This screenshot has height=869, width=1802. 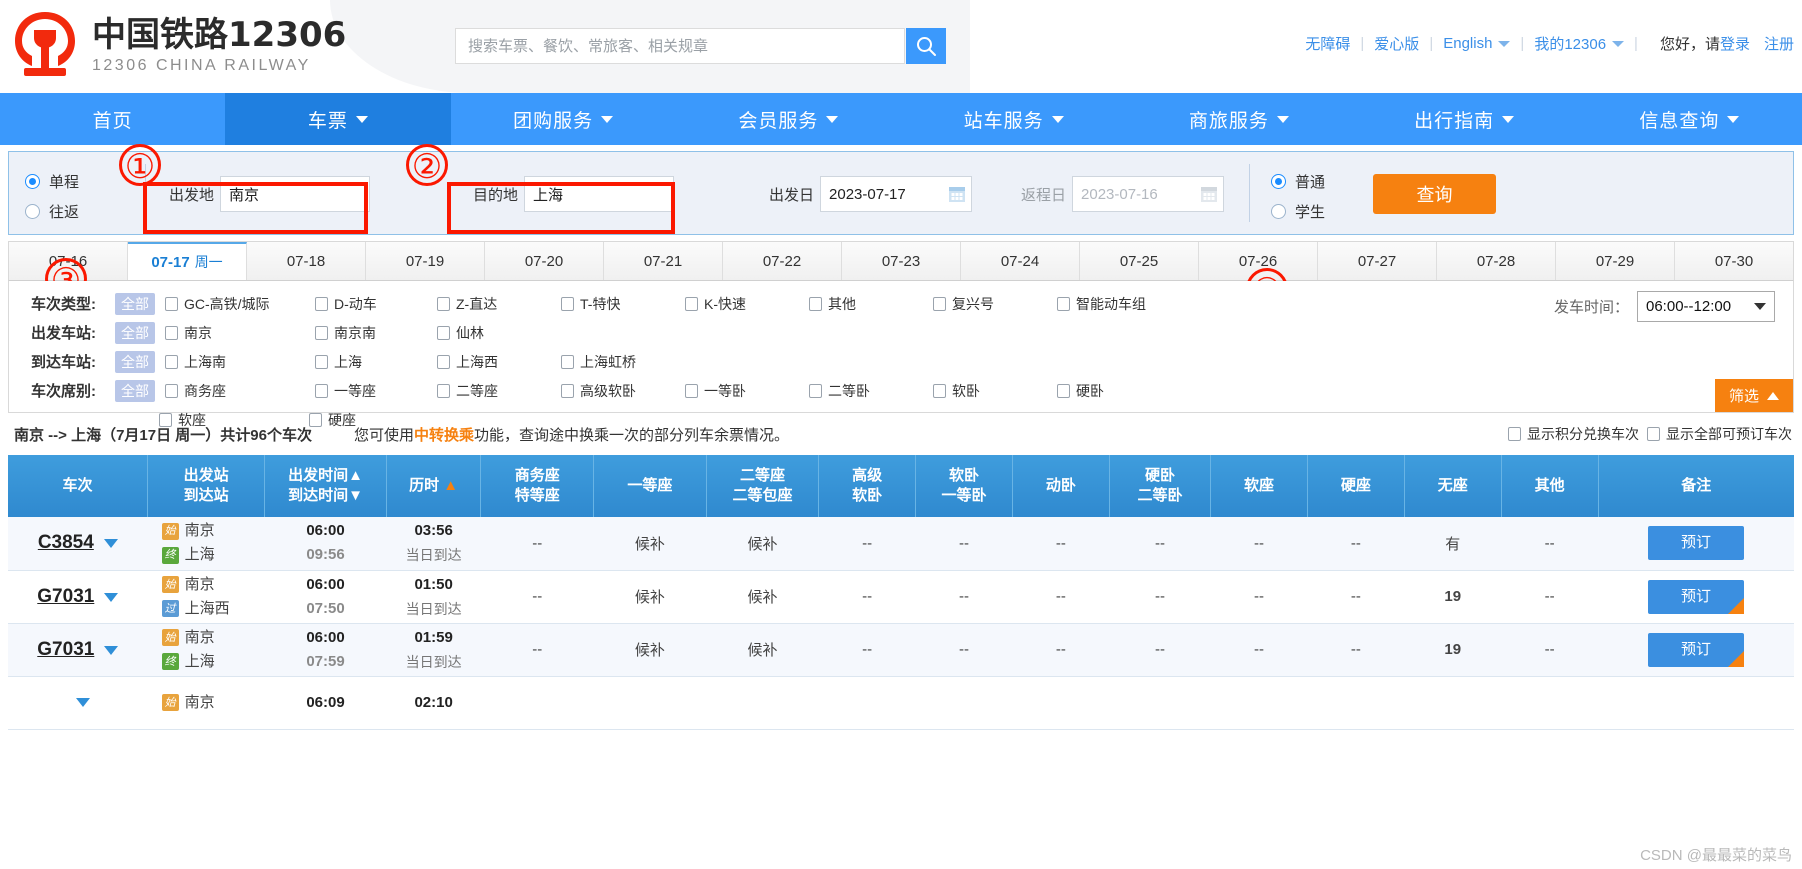 What do you see at coordinates (623, 391) in the screenshot?
I see `filter-seat-deluxe-soft-sleeper: 高级软卧` at bounding box center [623, 391].